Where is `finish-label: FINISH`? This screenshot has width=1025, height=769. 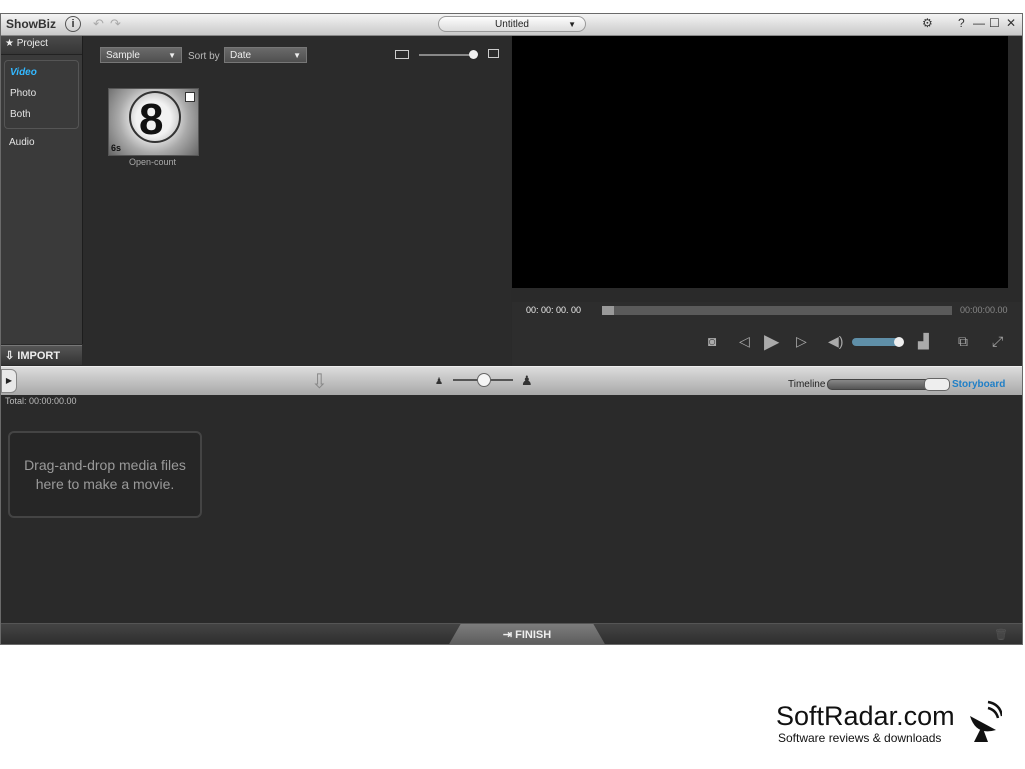
finish-label: FINISH is located at coordinates (533, 635).